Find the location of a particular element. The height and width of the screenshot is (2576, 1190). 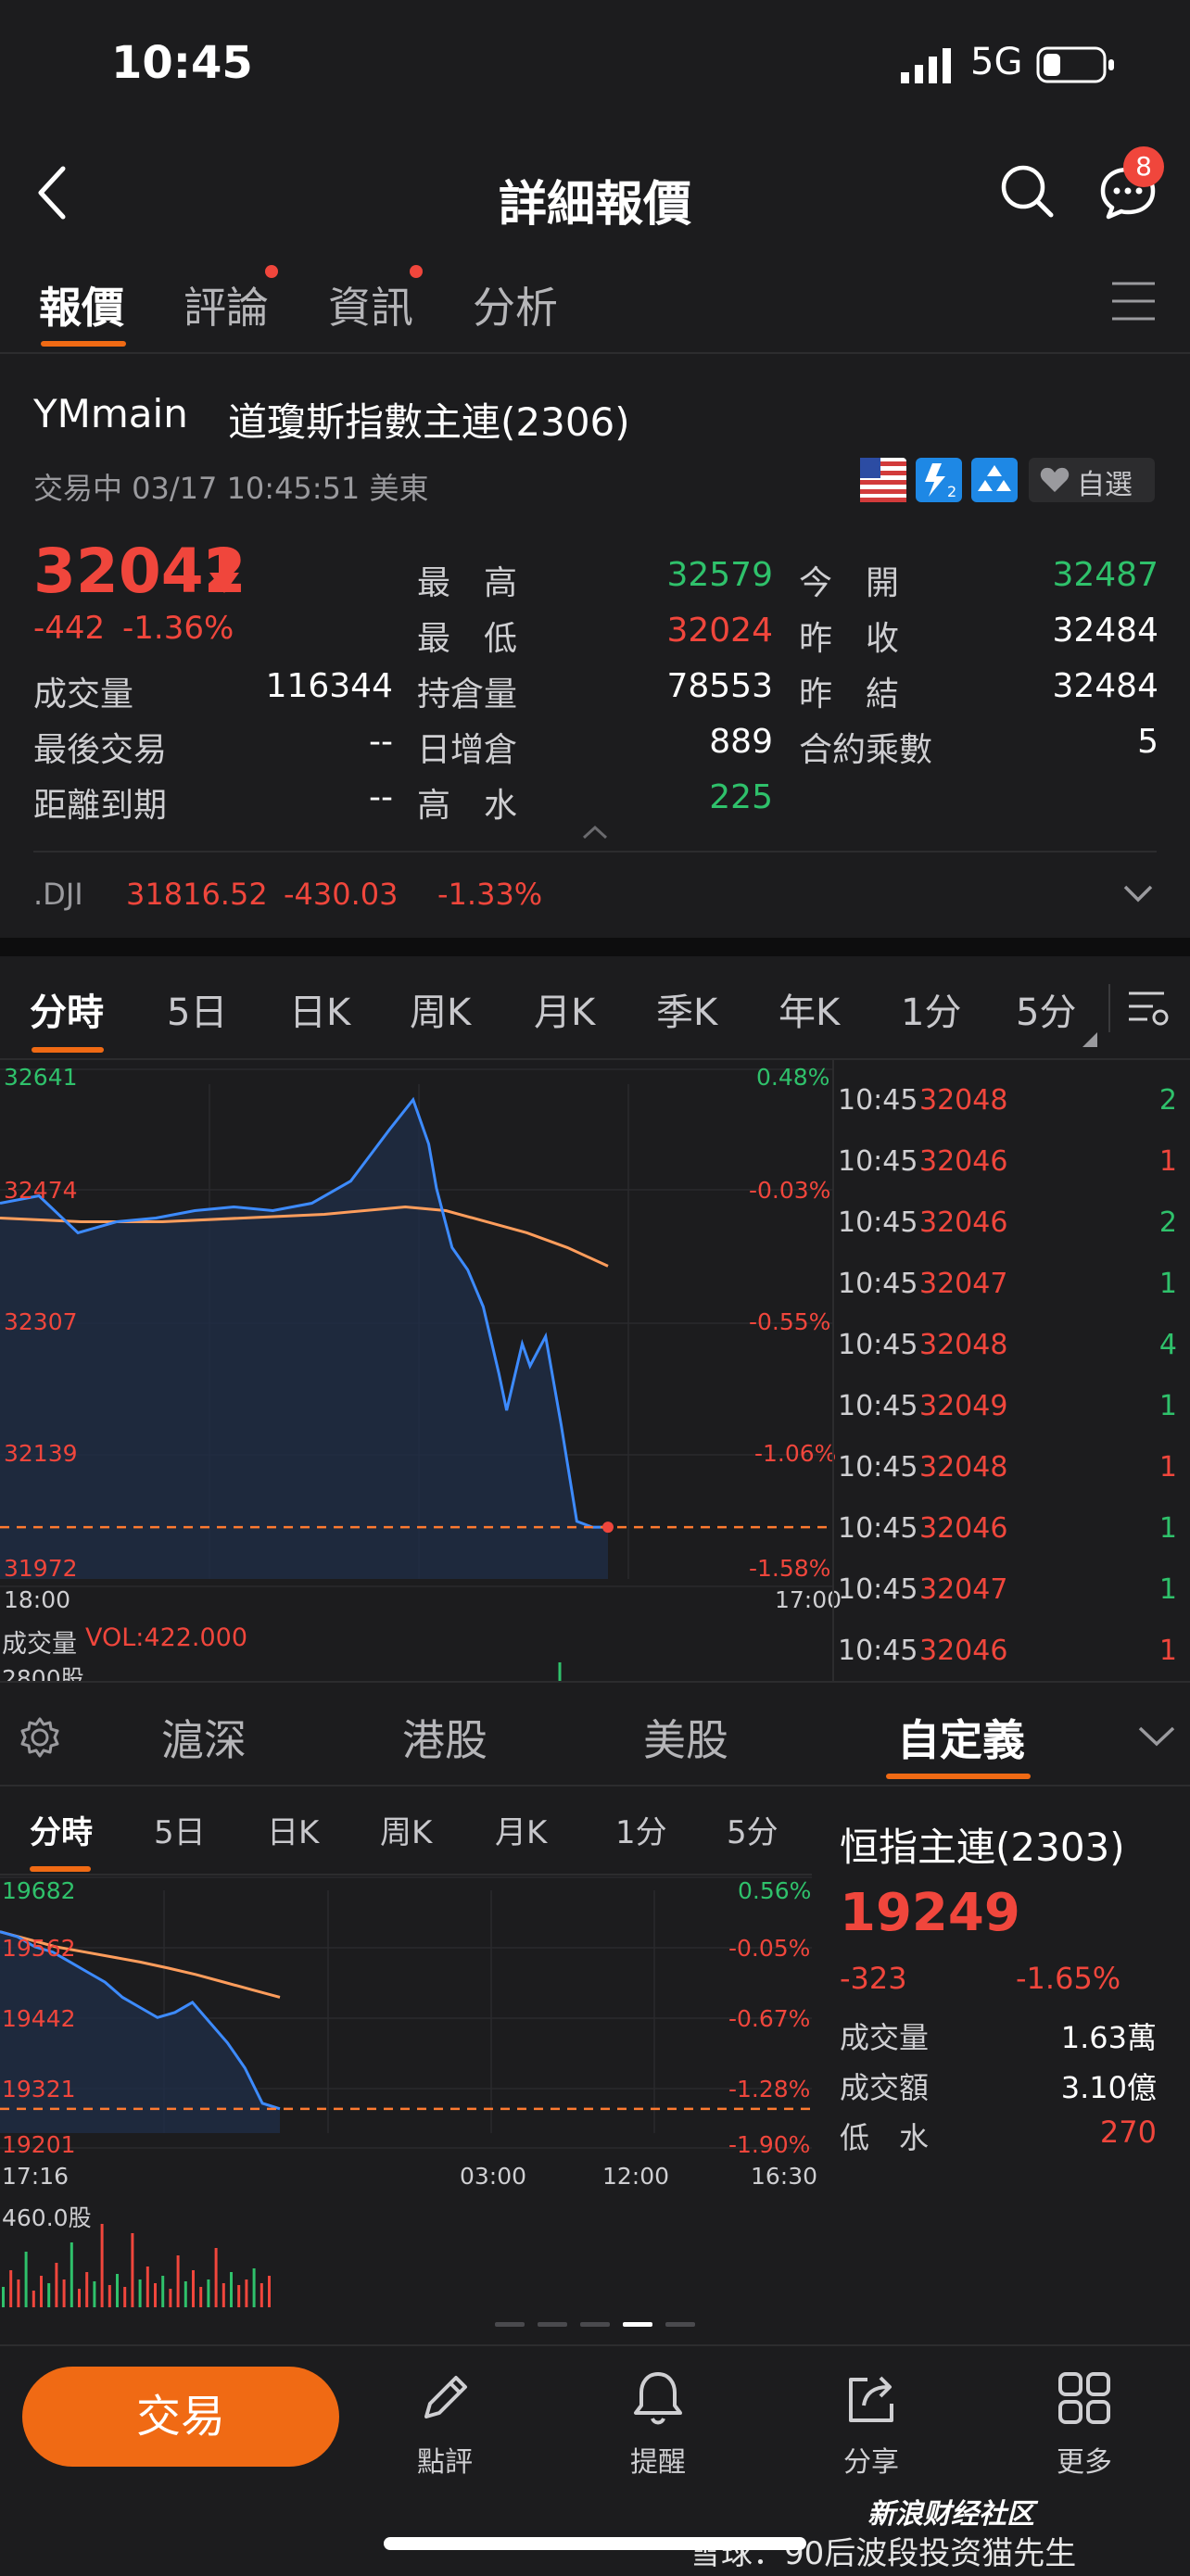

tab-news: 資訊 is located at coordinates (370, 304).